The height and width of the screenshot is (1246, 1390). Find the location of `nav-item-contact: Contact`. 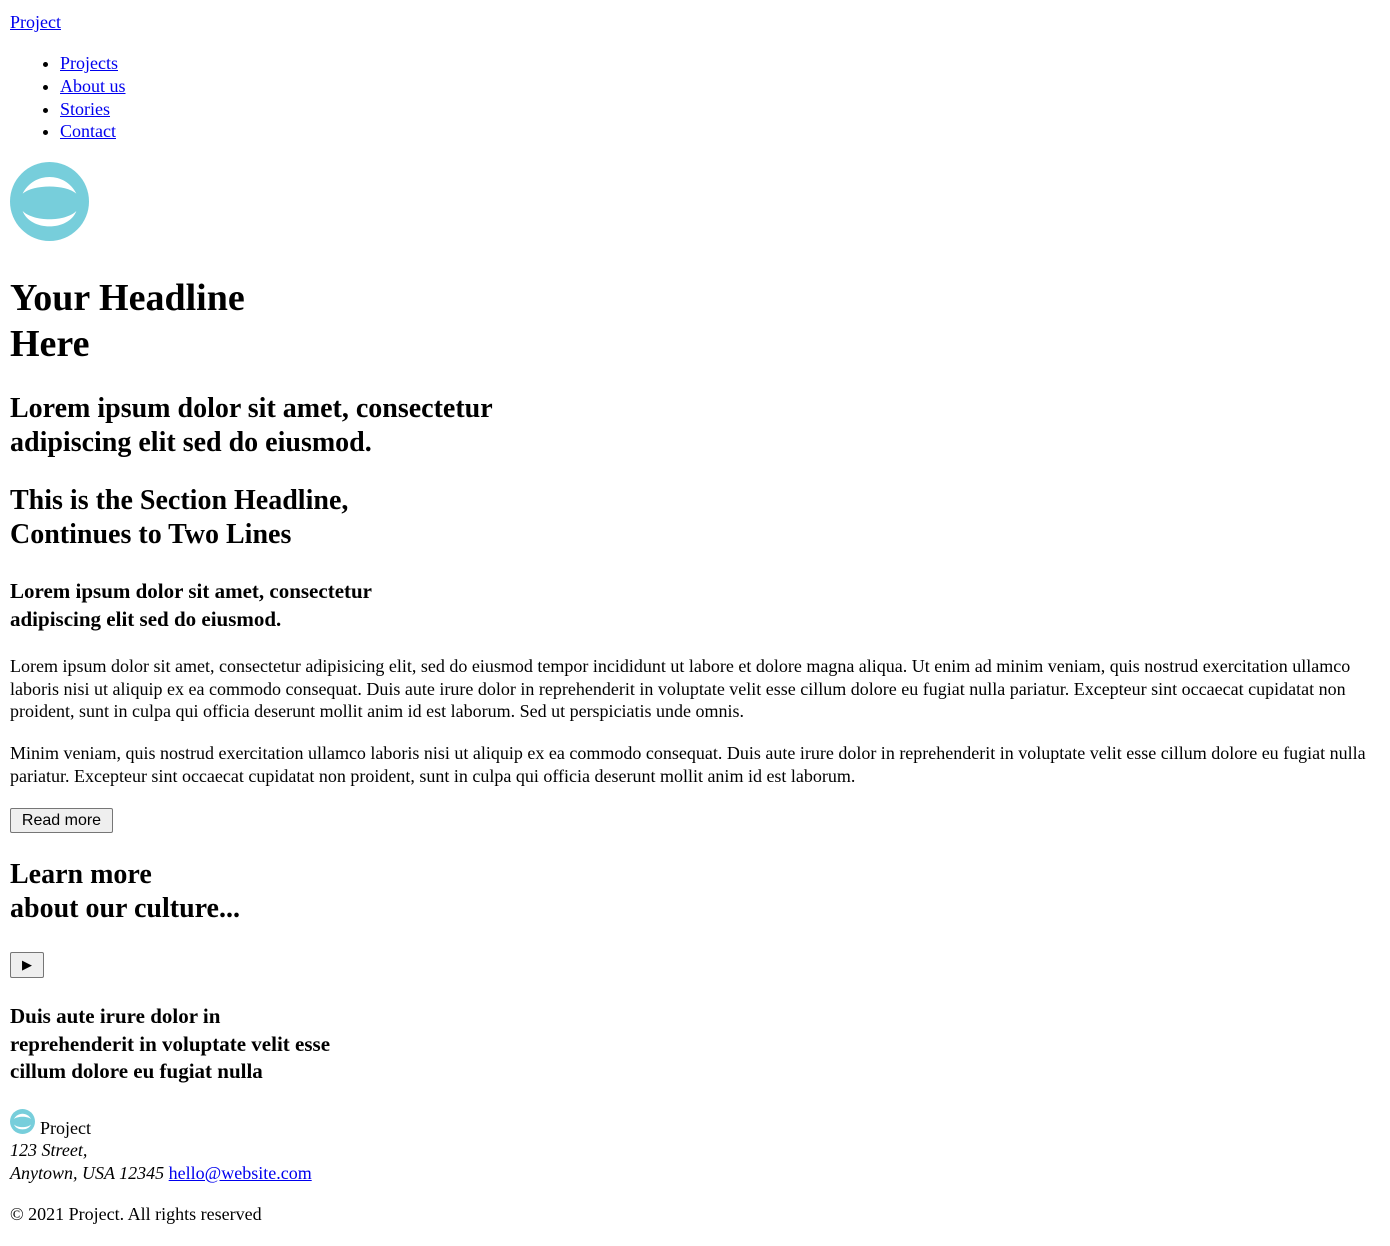

nav-item-contact: Contact is located at coordinates (93, 131).